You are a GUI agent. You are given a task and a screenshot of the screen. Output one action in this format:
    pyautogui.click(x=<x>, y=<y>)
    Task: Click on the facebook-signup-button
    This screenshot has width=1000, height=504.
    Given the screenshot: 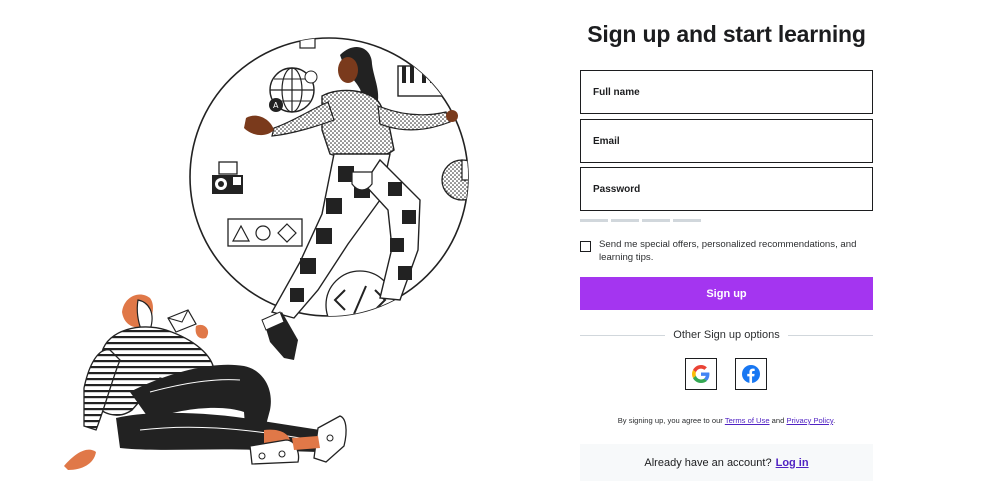 What is the action you would take?
    pyautogui.click(x=751, y=374)
    